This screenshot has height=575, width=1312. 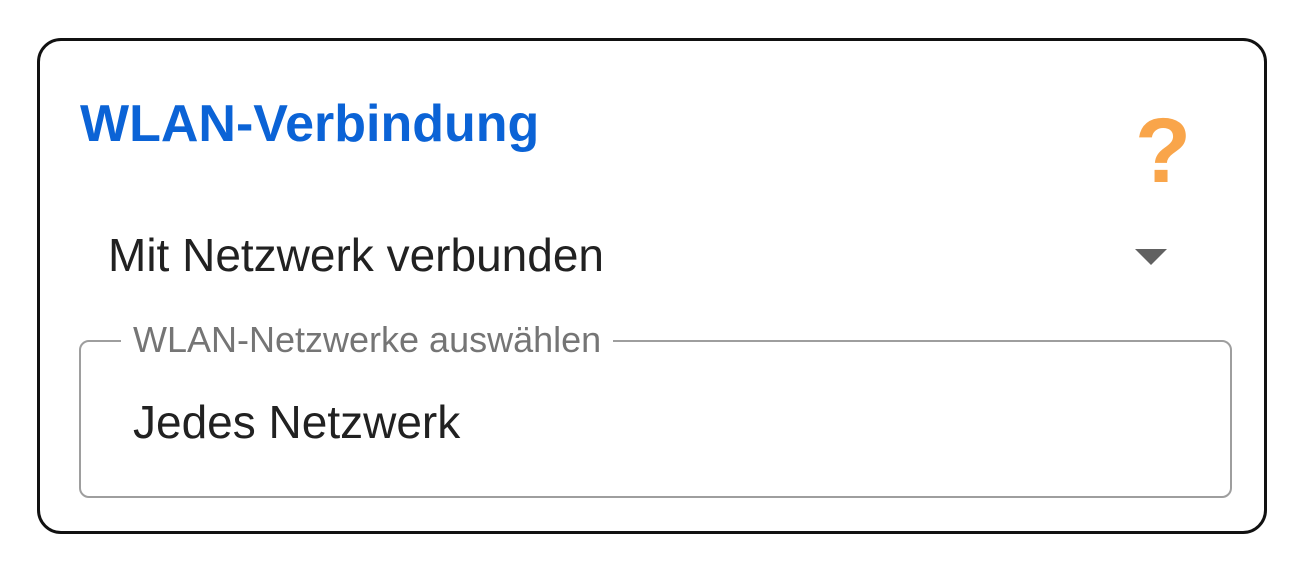 What do you see at coordinates (1151, 257) in the screenshot?
I see `dropdown-arrow-icon` at bounding box center [1151, 257].